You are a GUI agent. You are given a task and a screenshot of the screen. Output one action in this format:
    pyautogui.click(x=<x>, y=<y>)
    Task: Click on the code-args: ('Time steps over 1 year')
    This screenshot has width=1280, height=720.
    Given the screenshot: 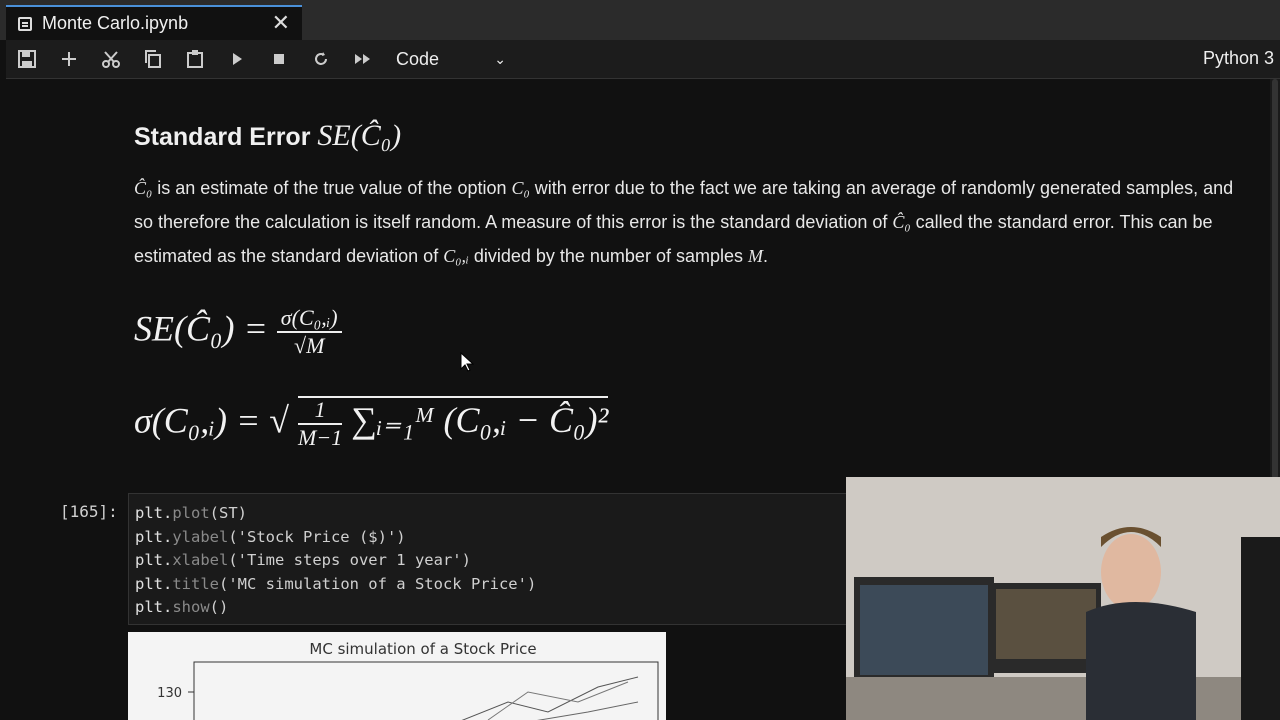 What is the action you would take?
    pyautogui.click(x=349, y=560)
    